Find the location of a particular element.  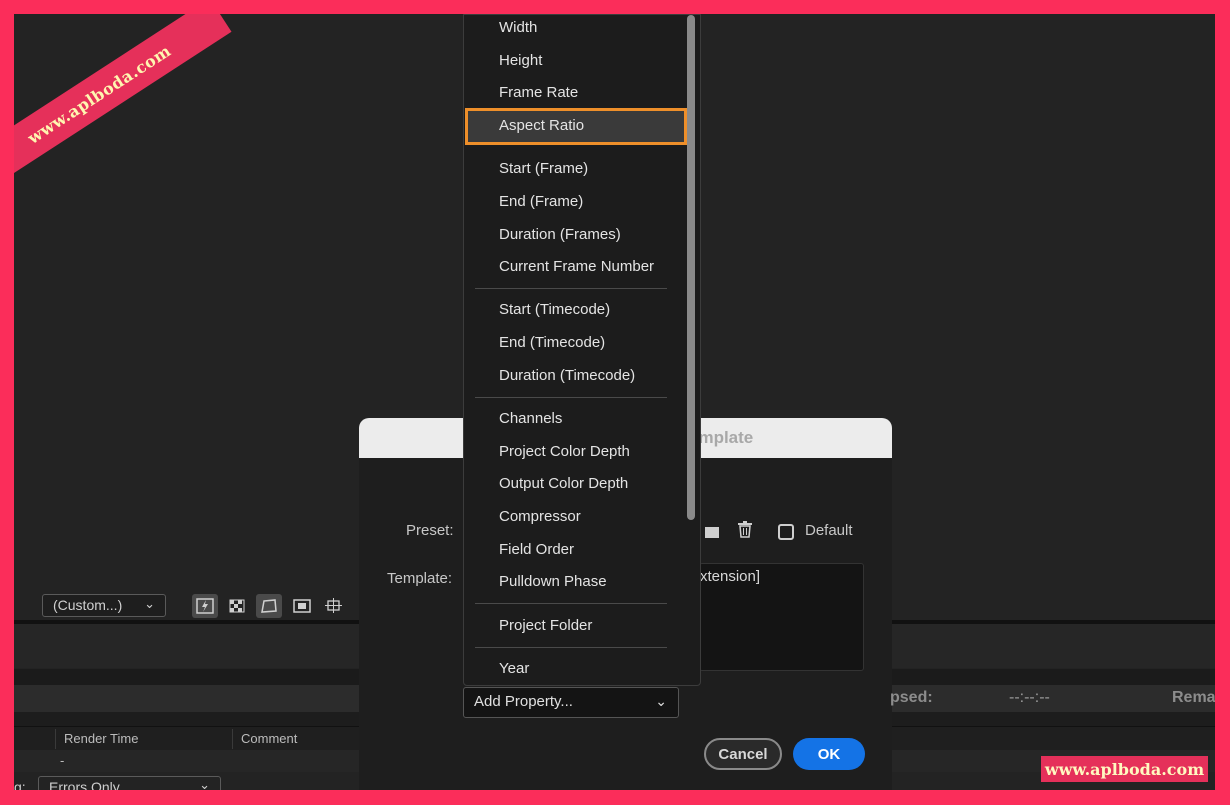

menu-item-end-timecode: End (Timecode) is located at coordinates (552, 342).